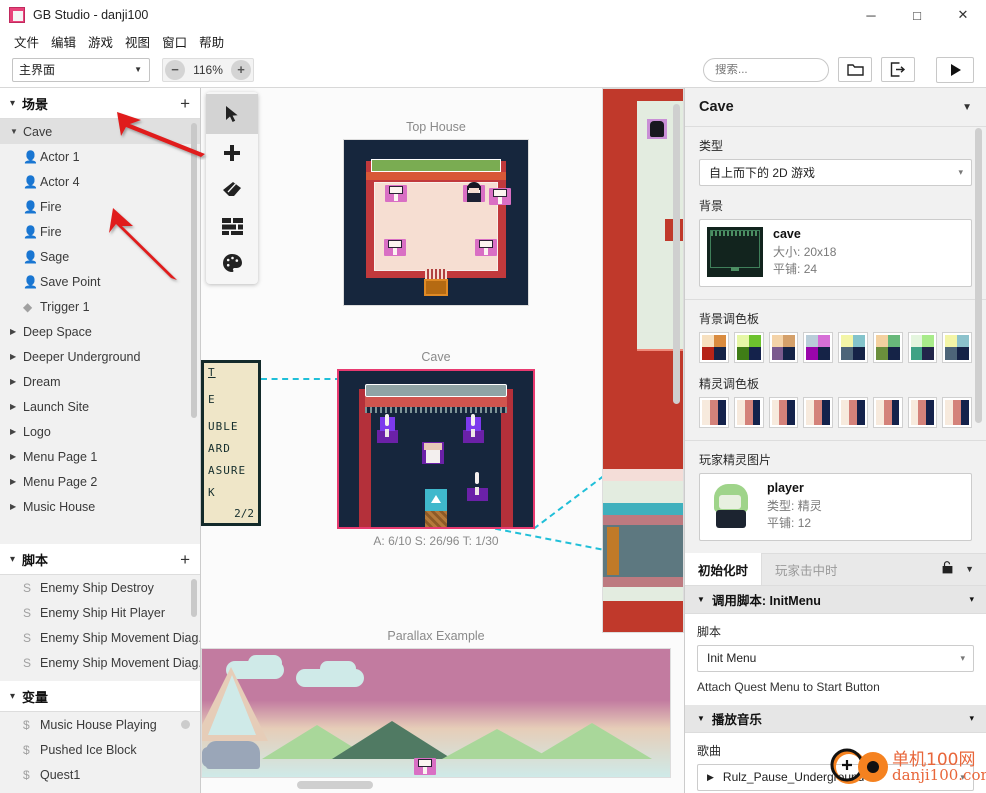  Describe the element at coordinates (436, 713) in the screenshot. I see `scene-parallax-example` at that location.